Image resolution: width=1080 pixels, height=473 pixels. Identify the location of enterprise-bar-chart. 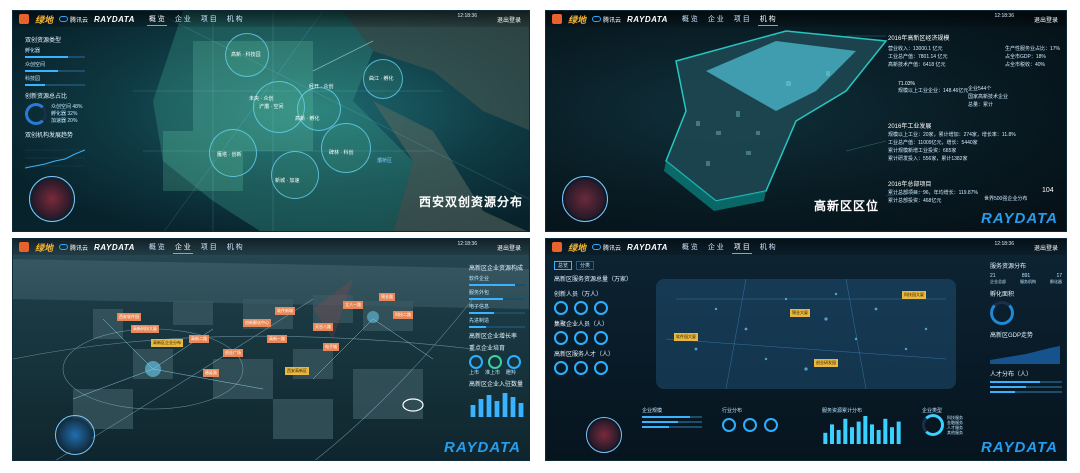
(497, 405).